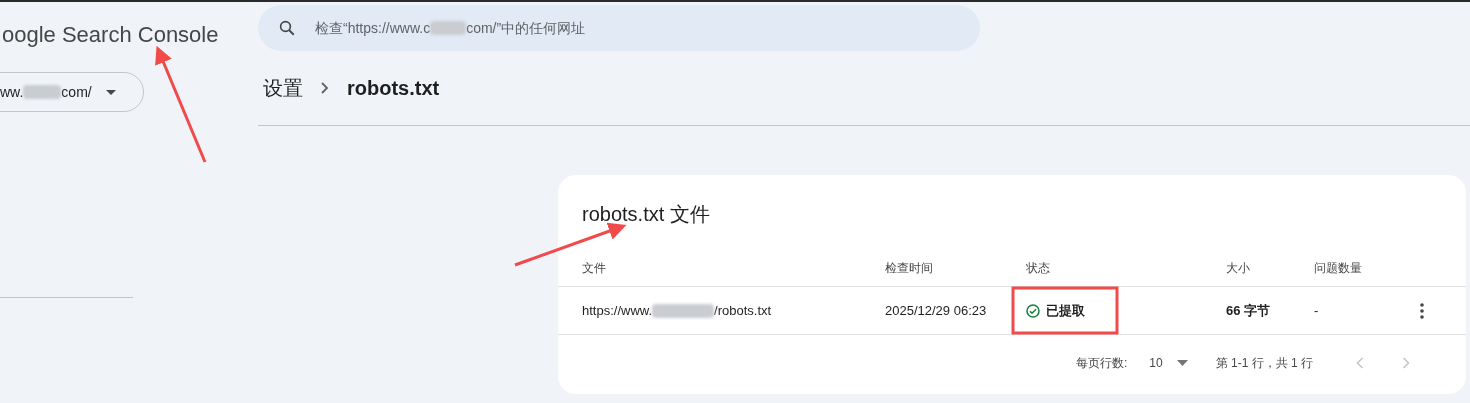  What do you see at coordinates (1249, 310) in the screenshot?
I see `table-cell-text: 66 字节` at bounding box center [1249, 310].